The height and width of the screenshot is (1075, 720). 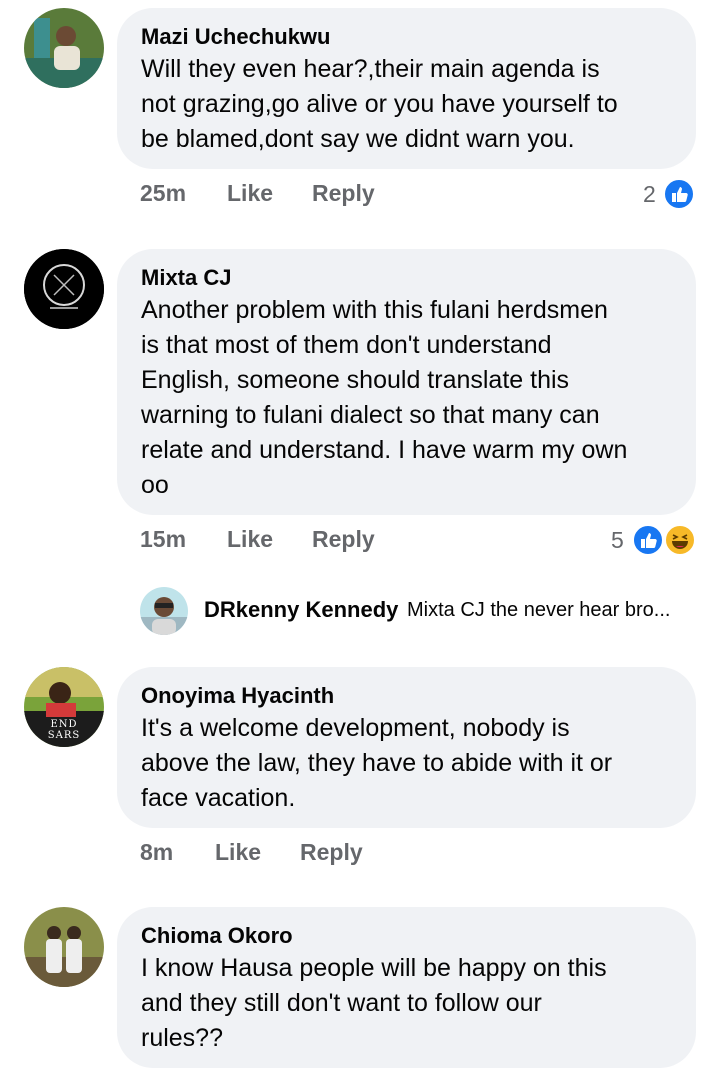 What do you see at coordinates (617, 540) in the screenshot?
I see `reaction-count: 5` at bounding box center [617, 540].